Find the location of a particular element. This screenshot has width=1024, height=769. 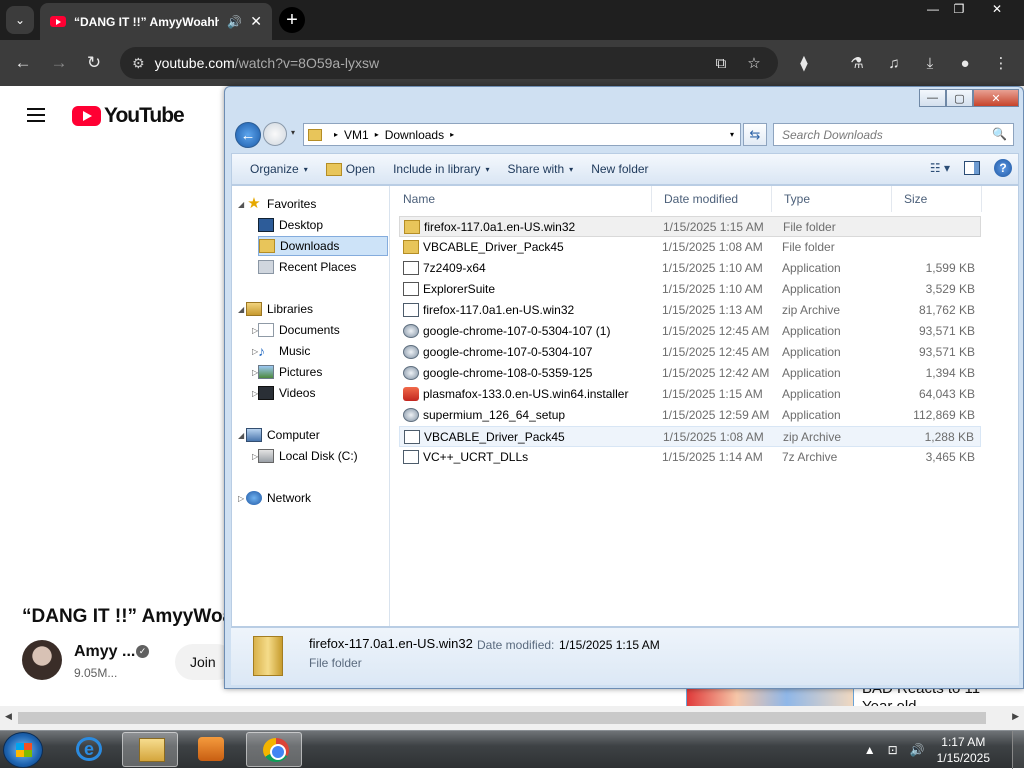

new-folder-button: New folder is located at coordinates (619, 169).